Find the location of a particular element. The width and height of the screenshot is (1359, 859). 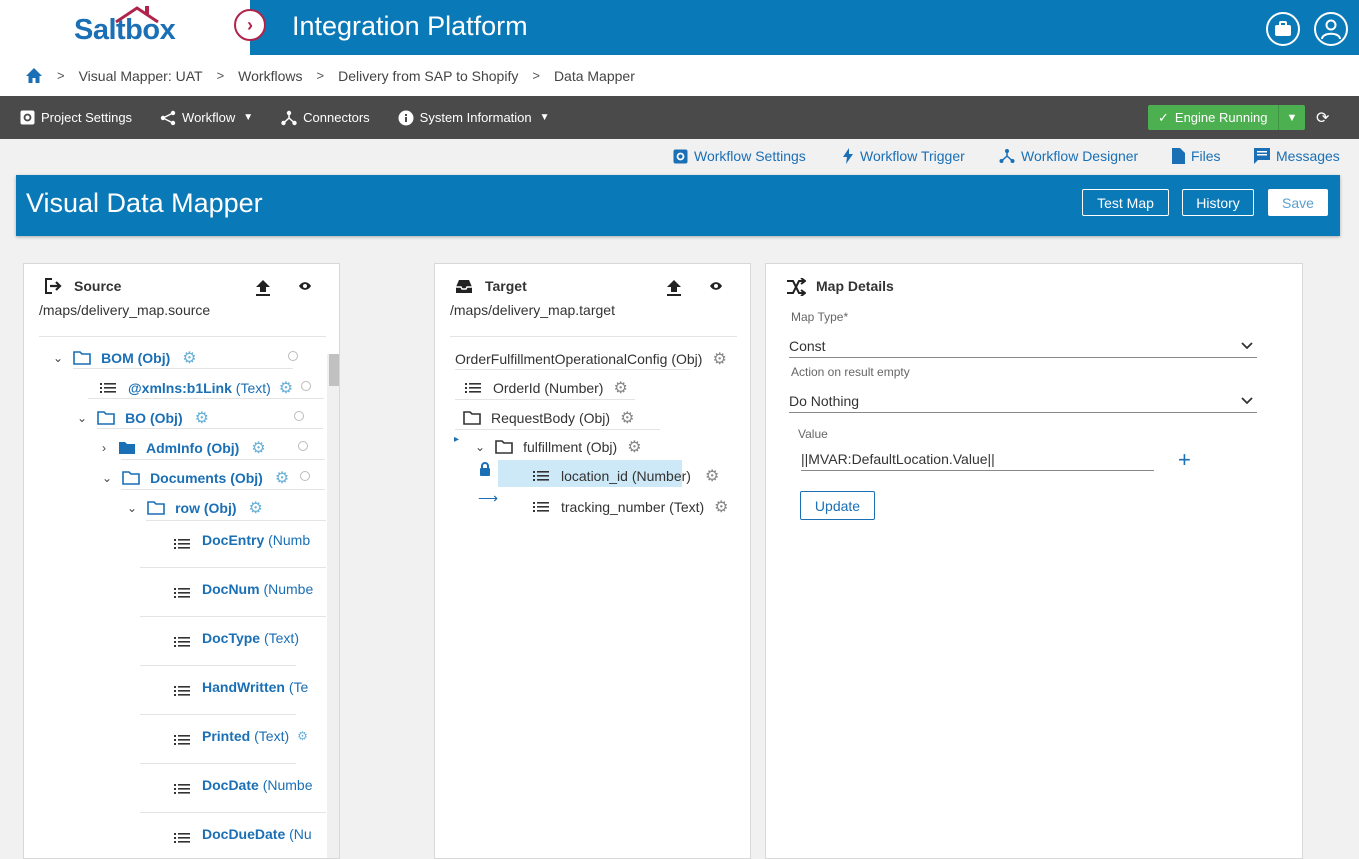

chevron-right-icon: › is located at coordinates (104, 448).